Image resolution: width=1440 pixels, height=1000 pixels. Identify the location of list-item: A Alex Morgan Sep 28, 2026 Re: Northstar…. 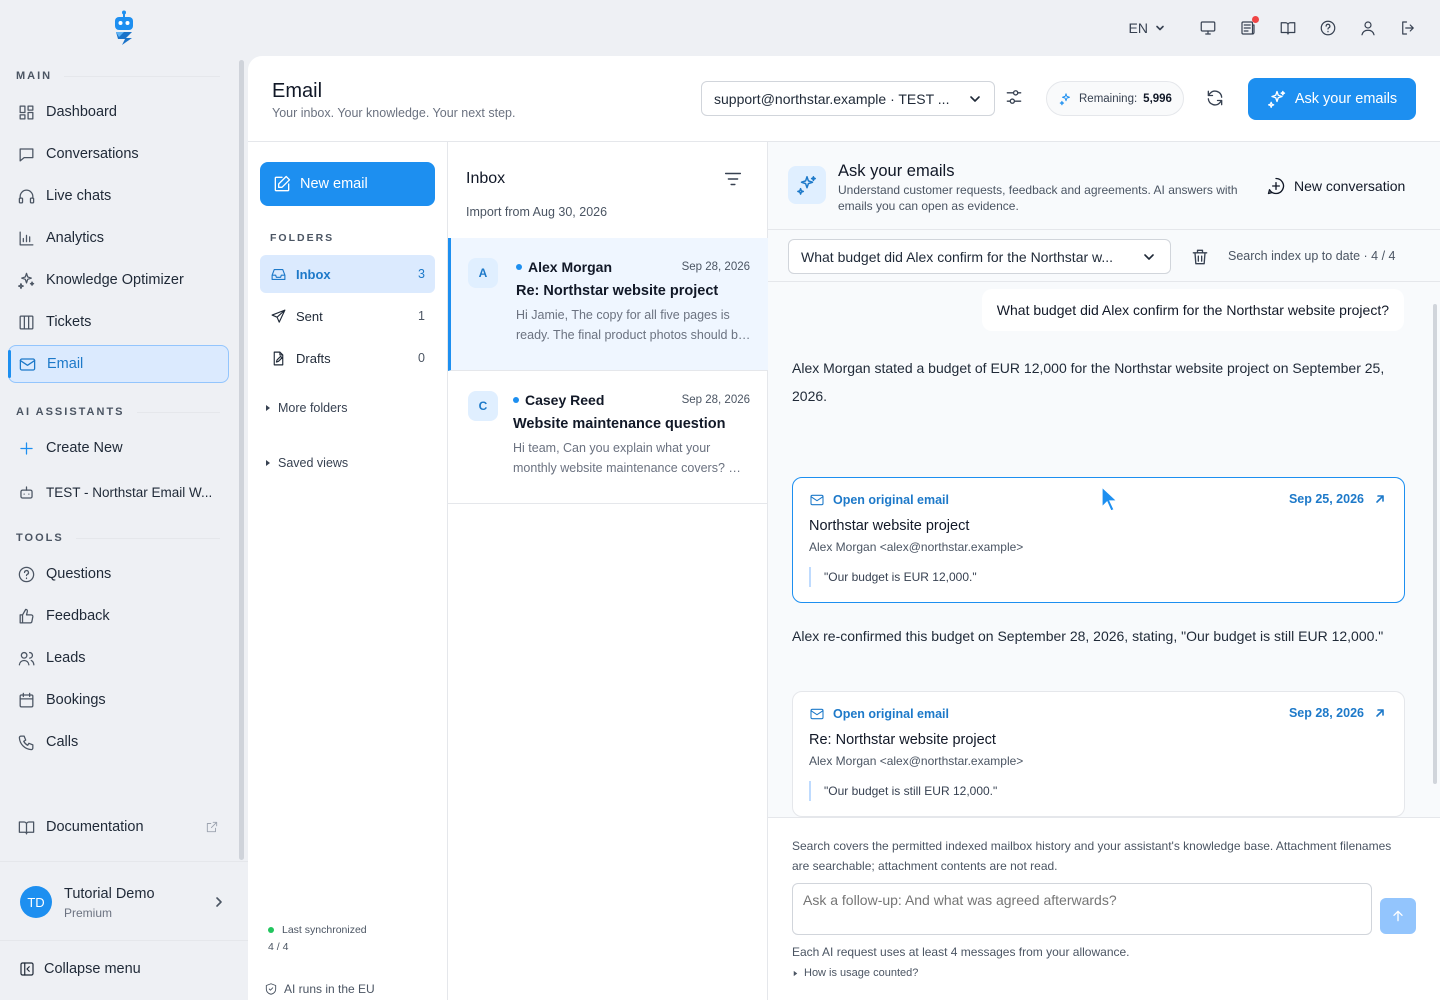
(608, 304).